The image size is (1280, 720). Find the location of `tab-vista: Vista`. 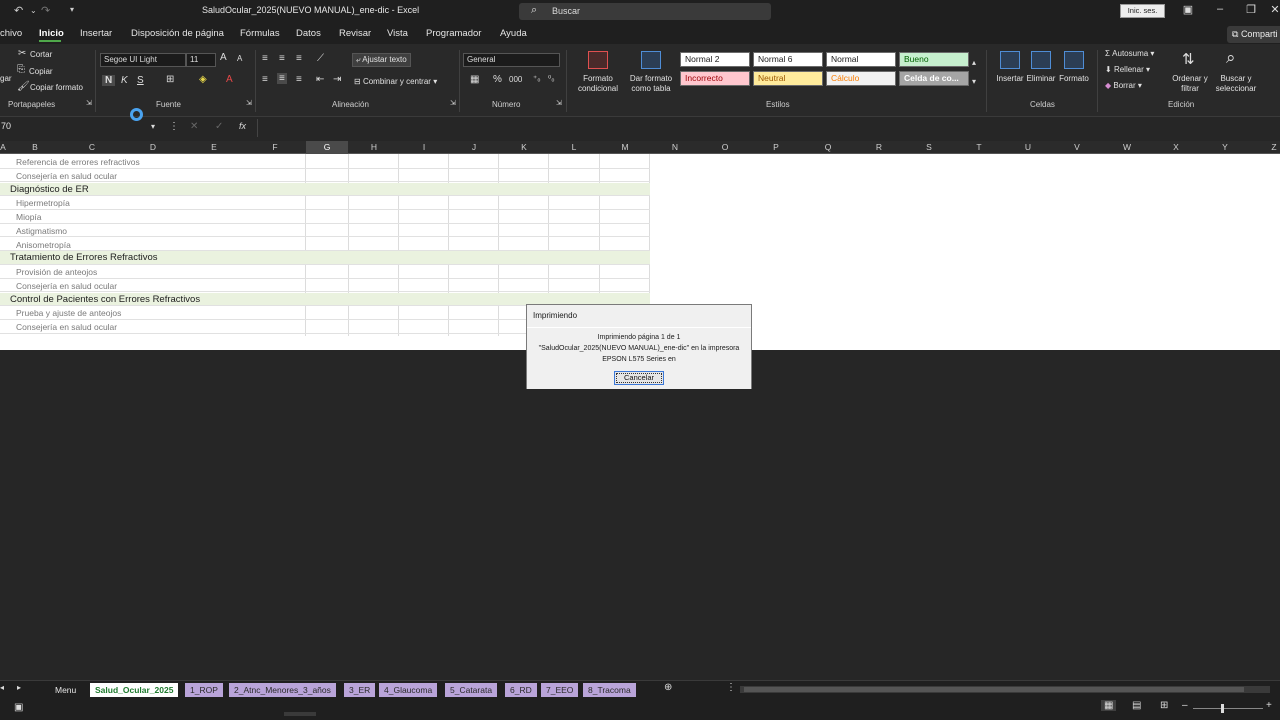

tab-vista: Vista is located at coordinates (397, 33).